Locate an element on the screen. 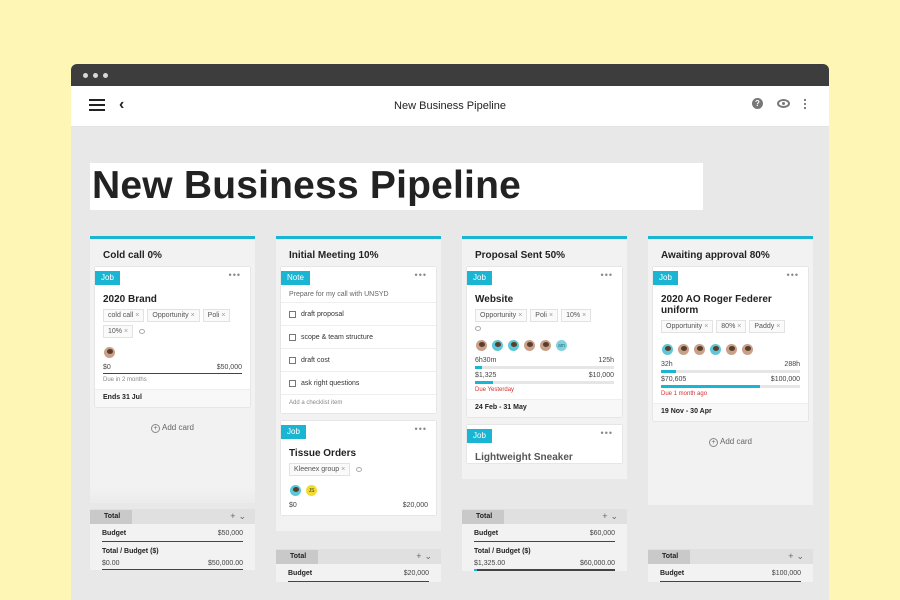  card-dates: 19 Nov - 30 Apr is located at coordinates (730, 412).